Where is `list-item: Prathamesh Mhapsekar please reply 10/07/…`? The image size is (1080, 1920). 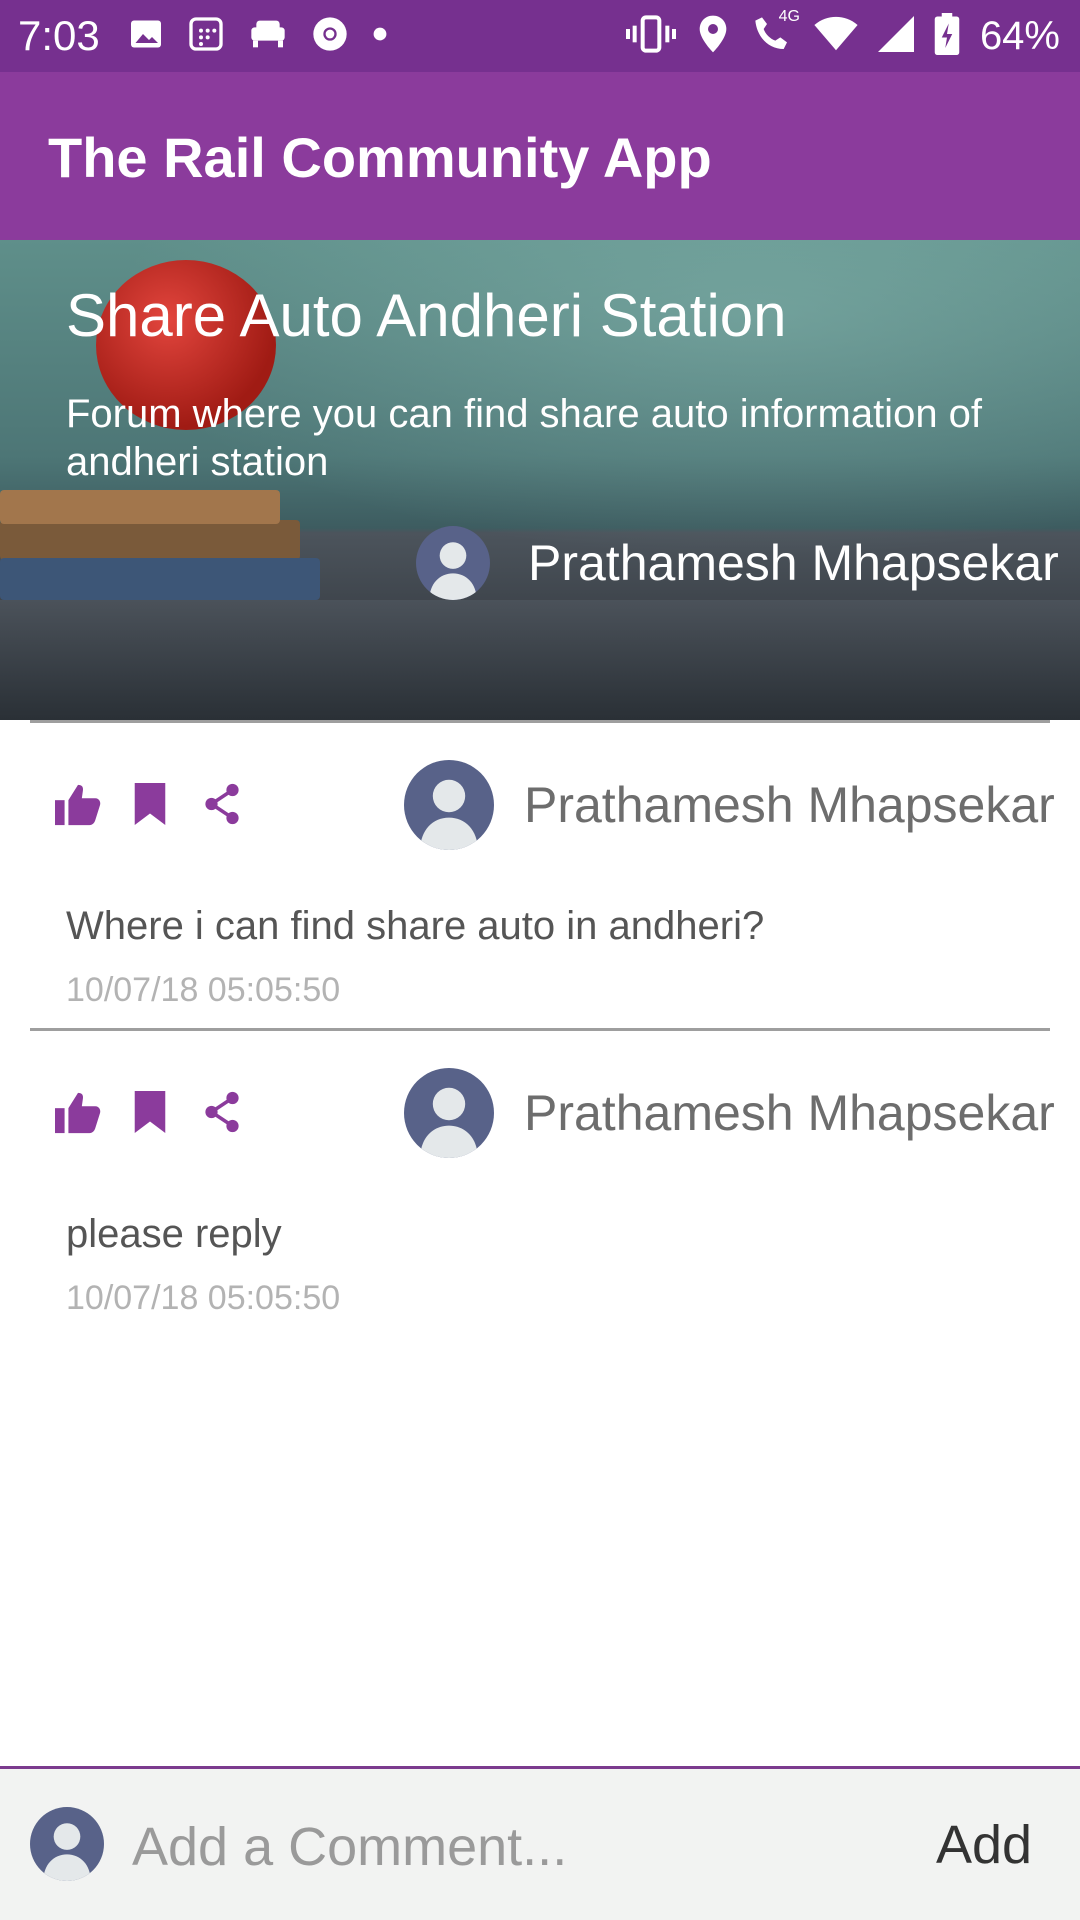
list-item: Prathamesh Mhapsekar please reply 10/07/… is located at coordinates (540, 1203).